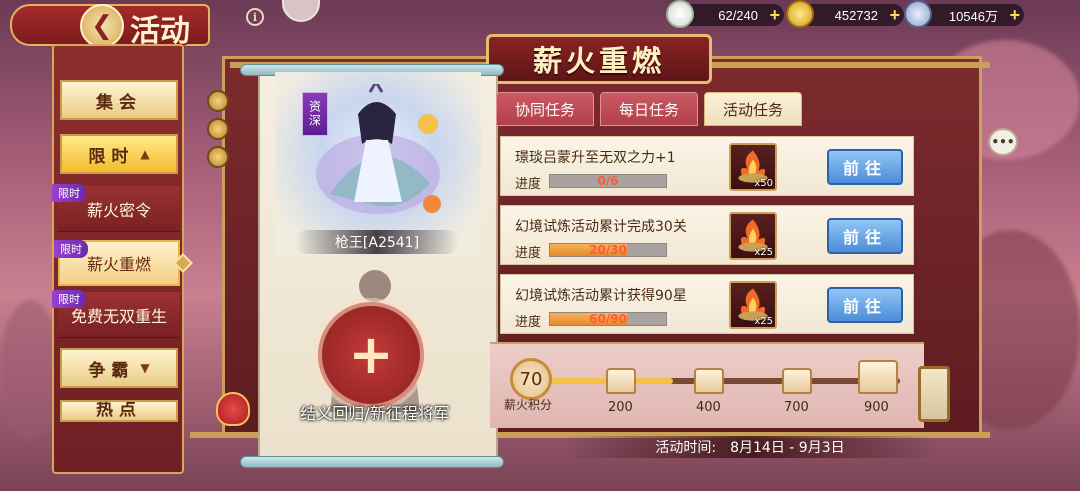  Describe the element at coordinates (738, 15) in the screenshot. I see `currency-value: 62/240` at that location.